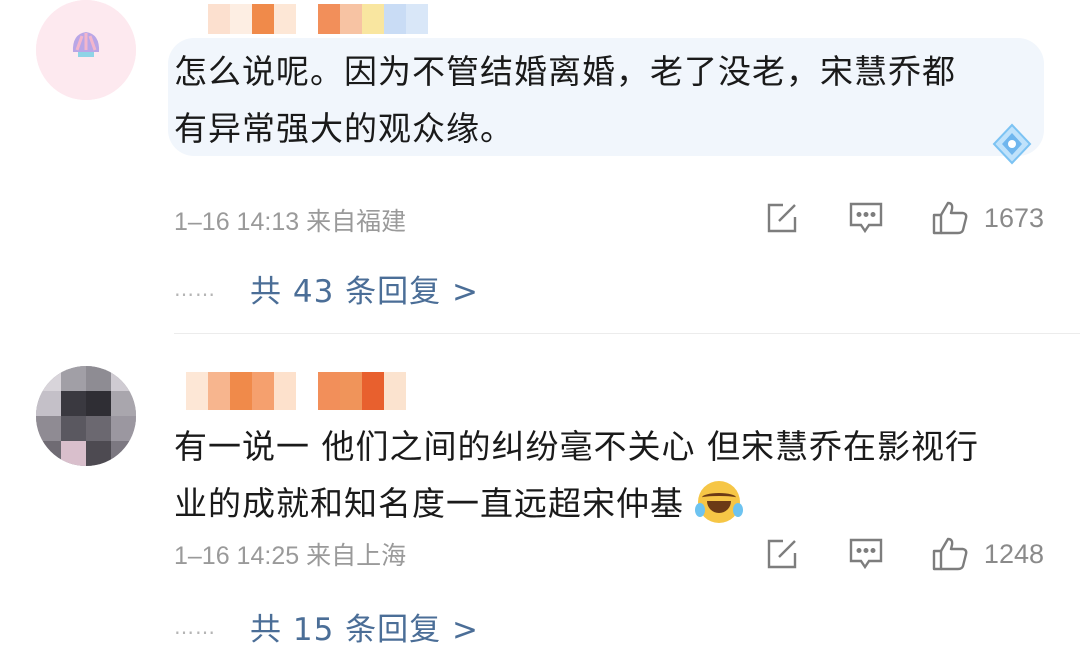 The height and width of the screenshot is (653, 1080). I want to click on view-replies-link: 共 43 条回复 >, so click(364, 288).